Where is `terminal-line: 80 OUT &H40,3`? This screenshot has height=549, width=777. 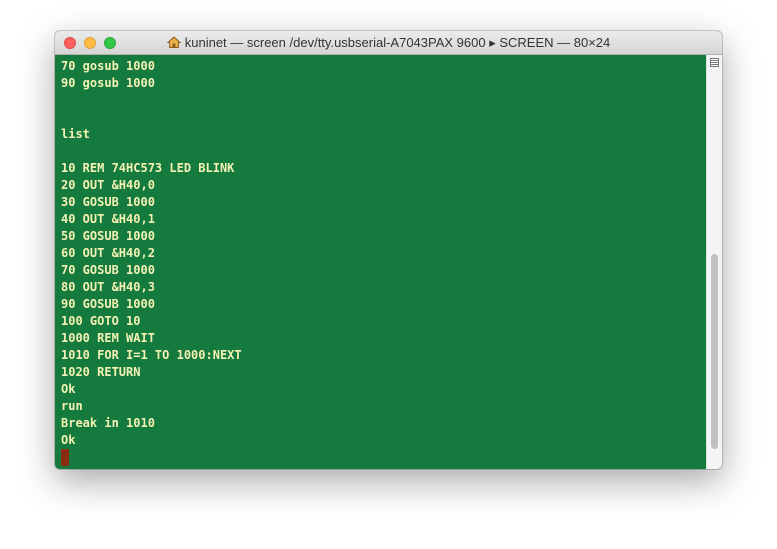 terminal-line: 80 OUT &H40,3 is located at coordinates (108, 287).